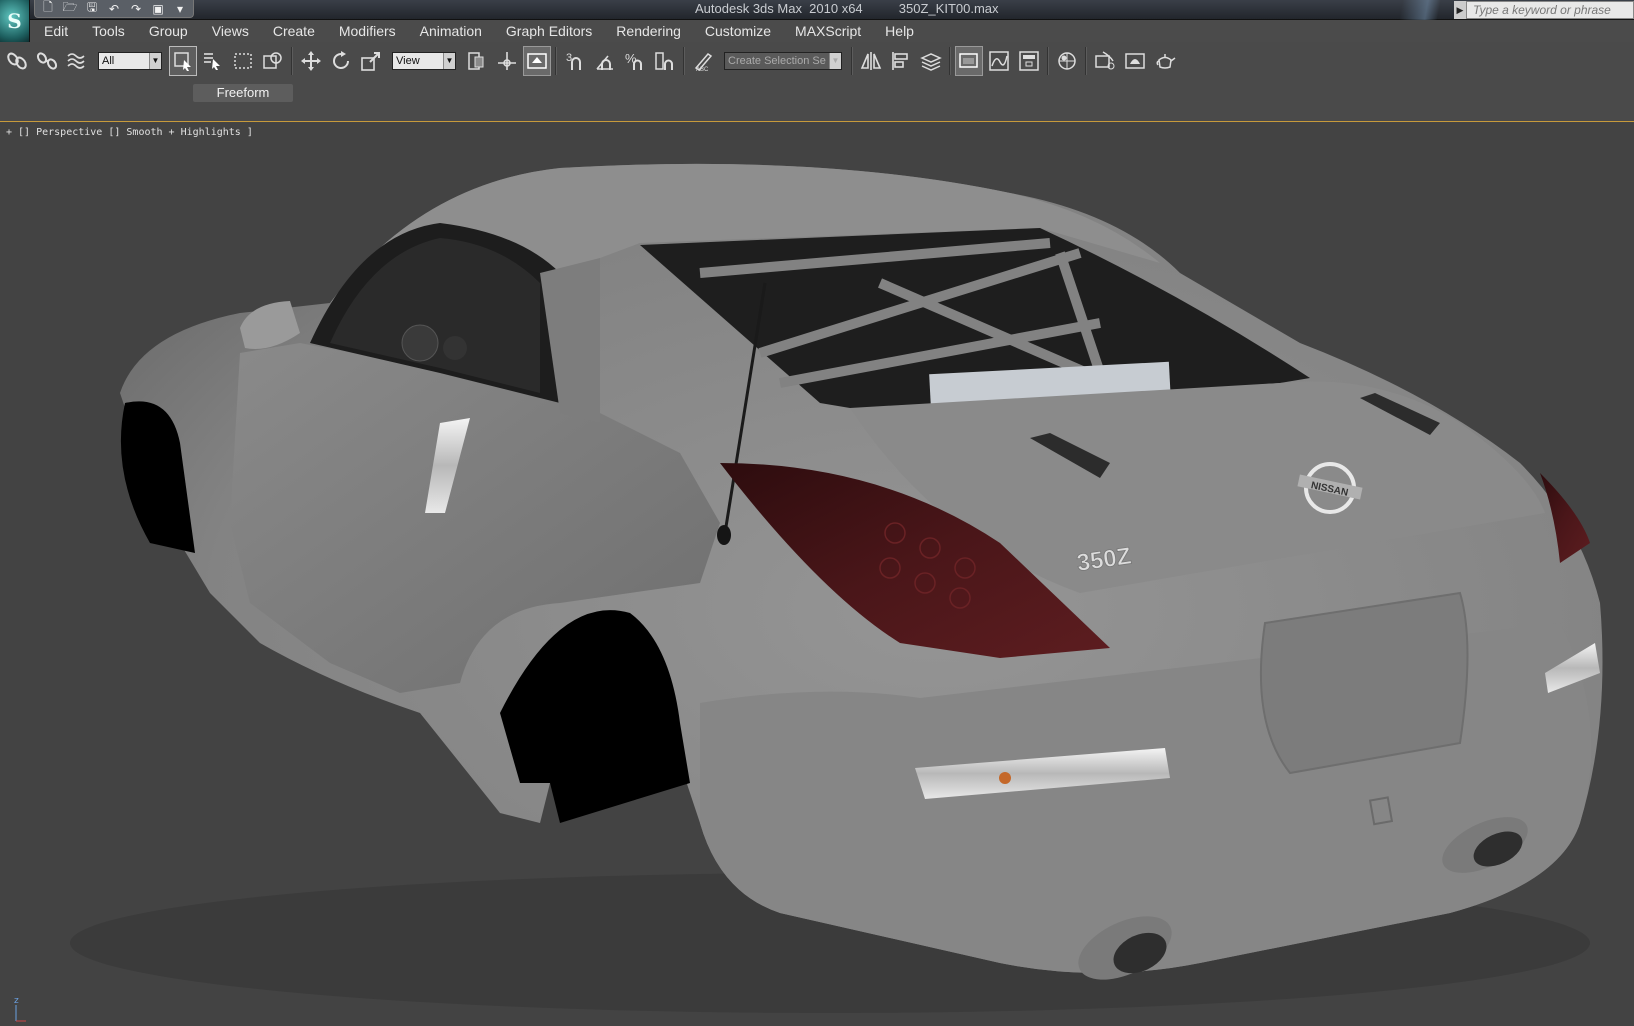 This screenshot has height=1026, width=1634. Describe the element at coordinates (273, 61) in the screenshot. I see `window-crossing-icon` at that location.